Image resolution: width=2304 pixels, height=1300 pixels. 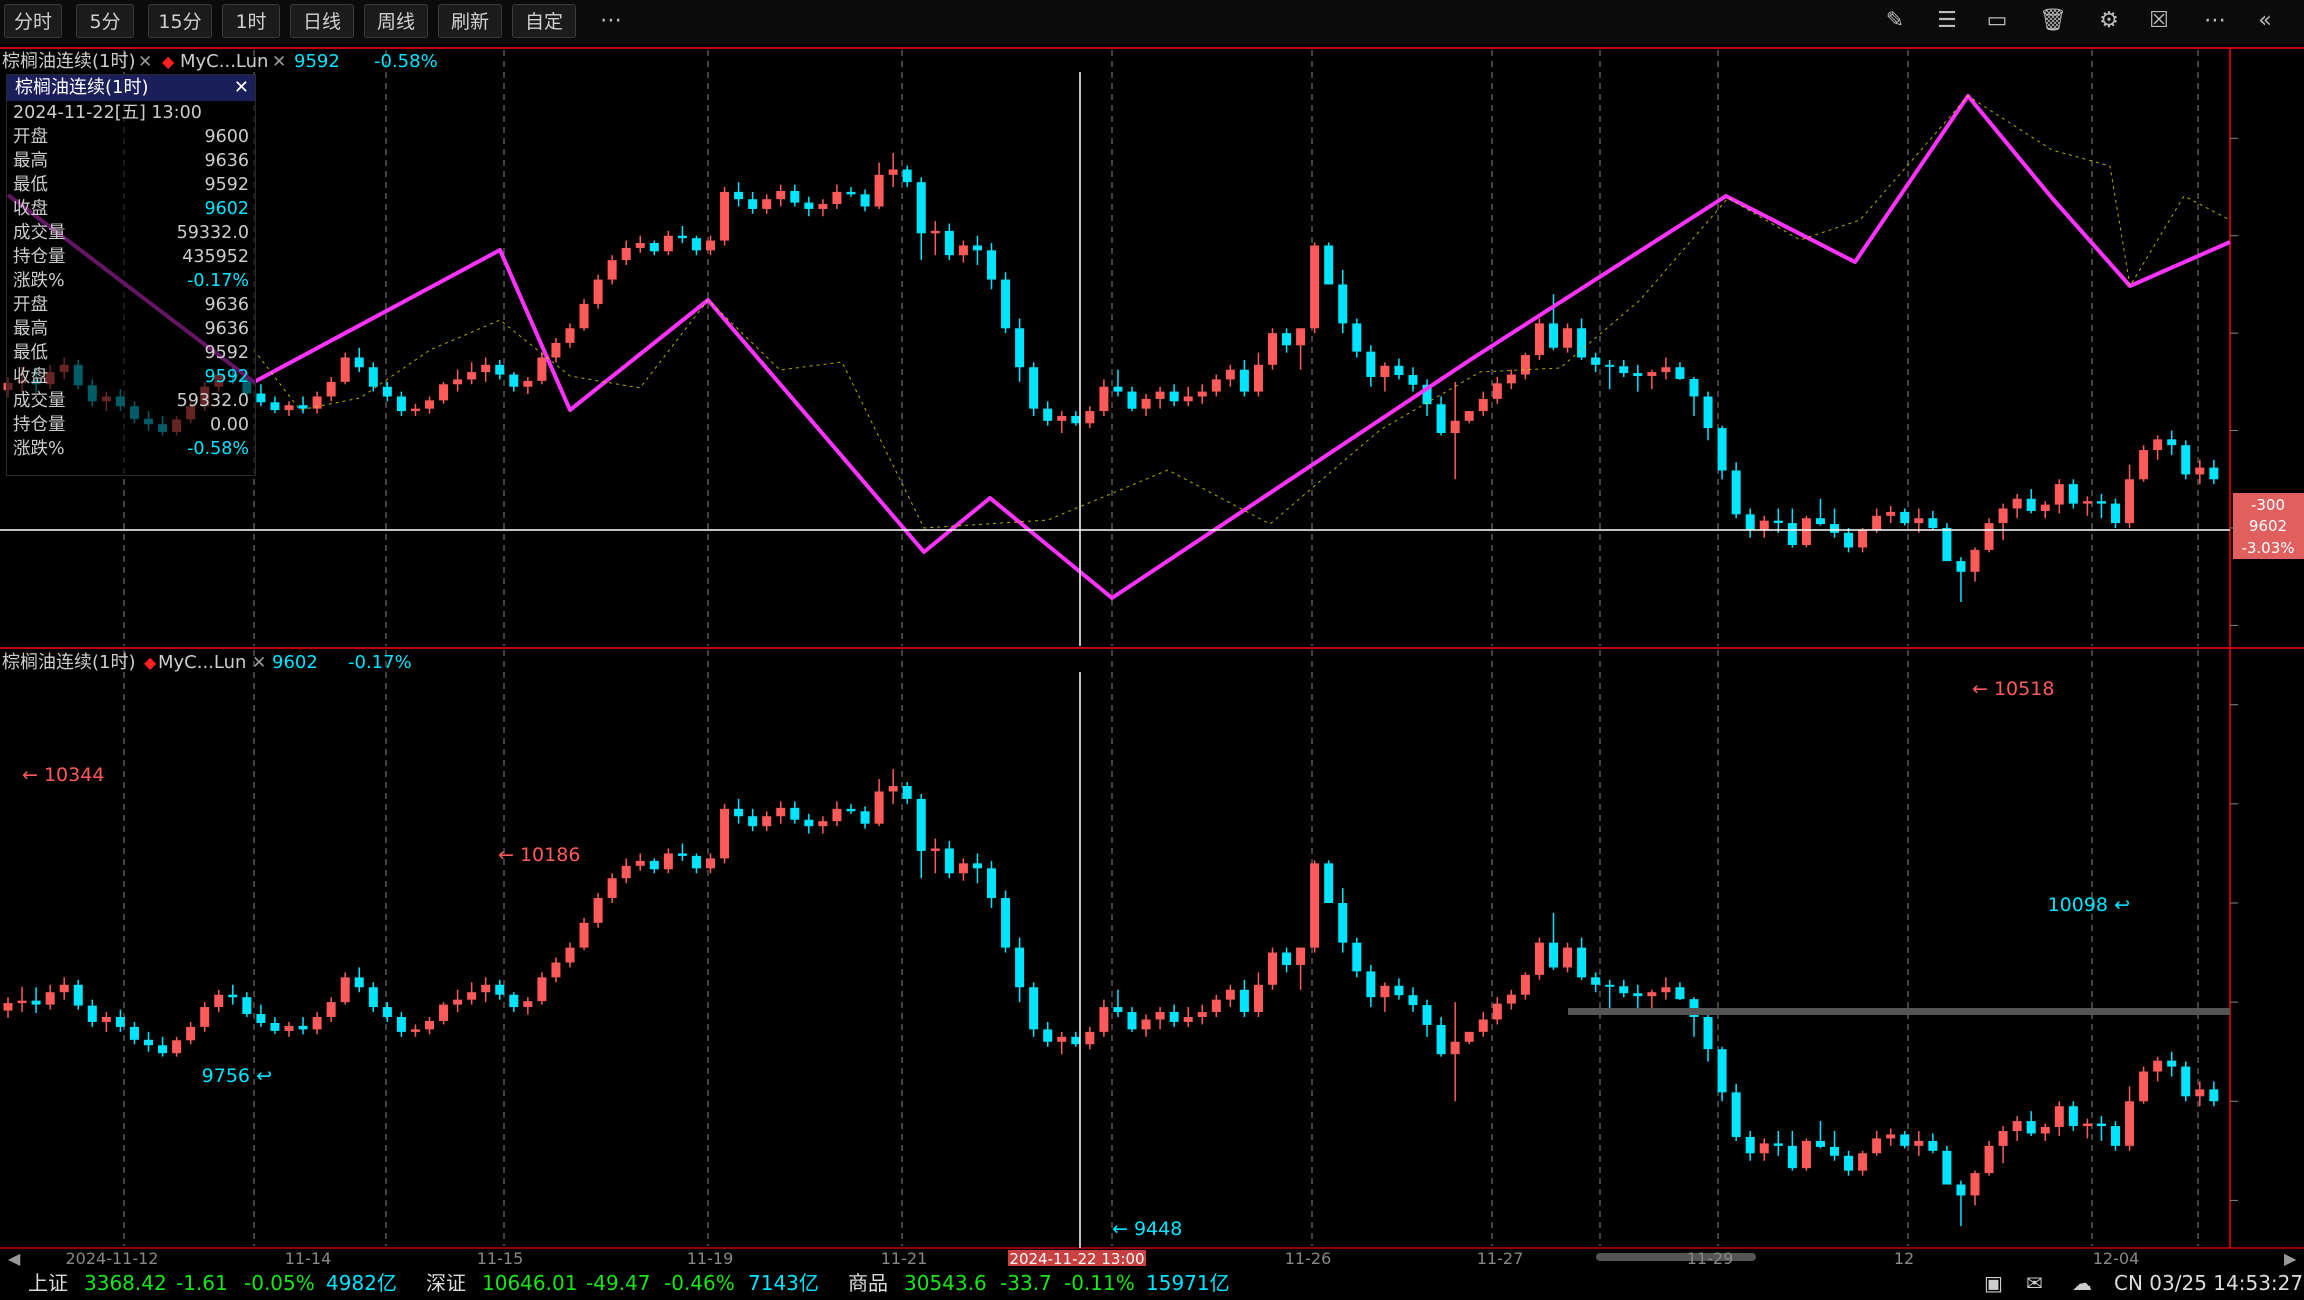 What do you see at coordinates (226, 377) in the screenshot?
I see `info-row-value: 9592` at bounding box center [226, 377].